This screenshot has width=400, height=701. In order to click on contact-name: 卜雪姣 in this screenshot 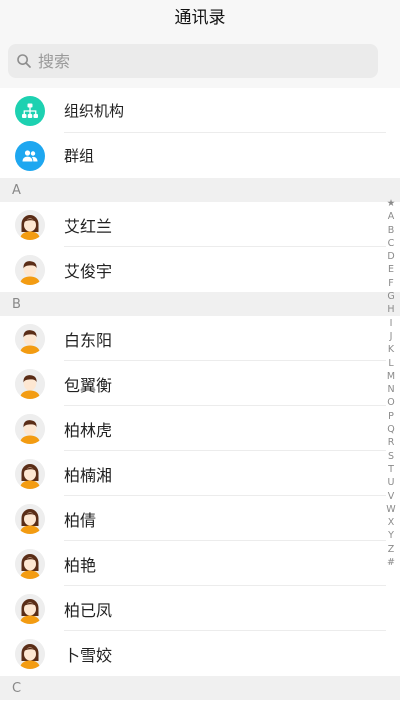, I will do `click(88, 655)`.